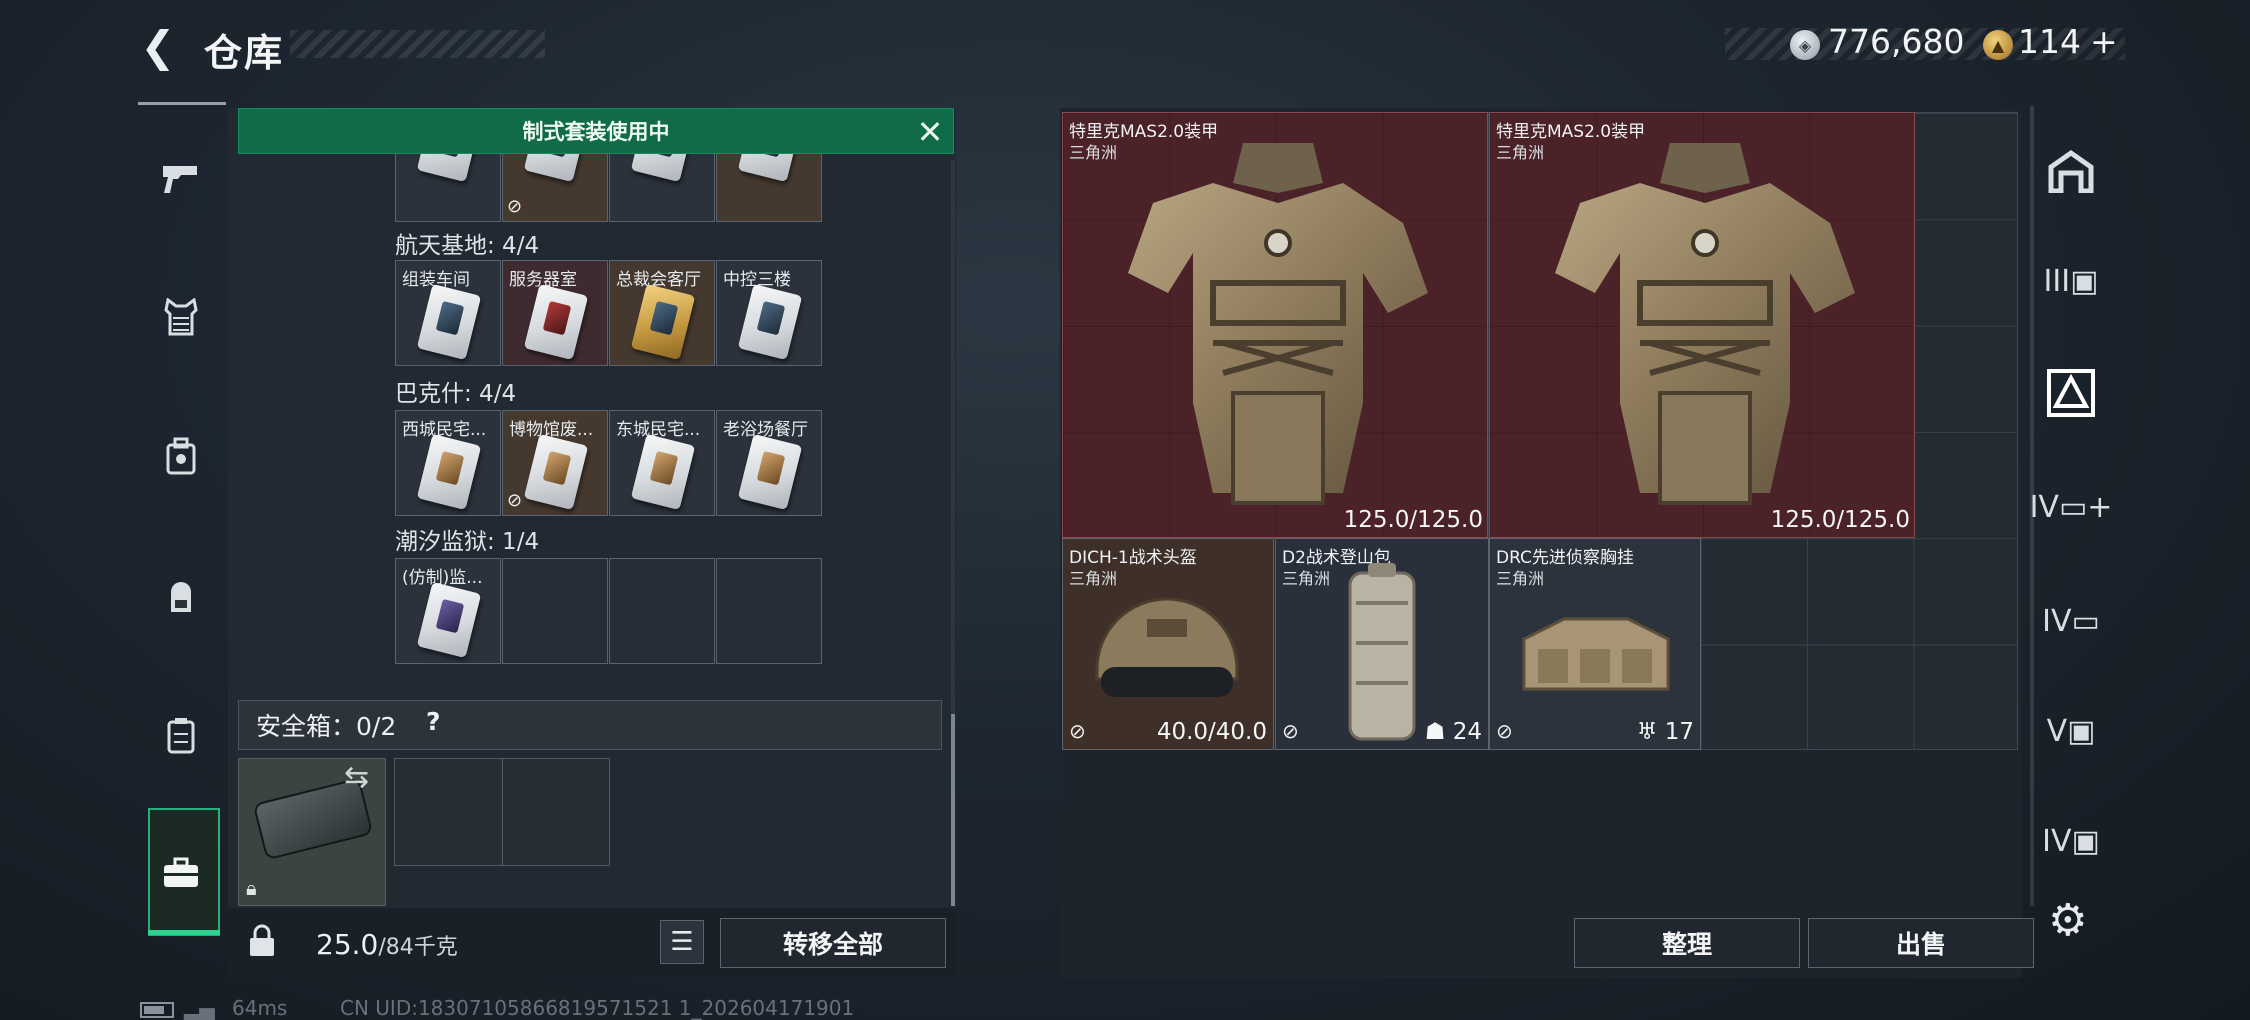 Image resolution: width=2250 pixels, height=1020 pixels. What do you see at coordinates (1167, 647) in the screenshot?
I see `helmet-image` at bounding box center [1167, 647].